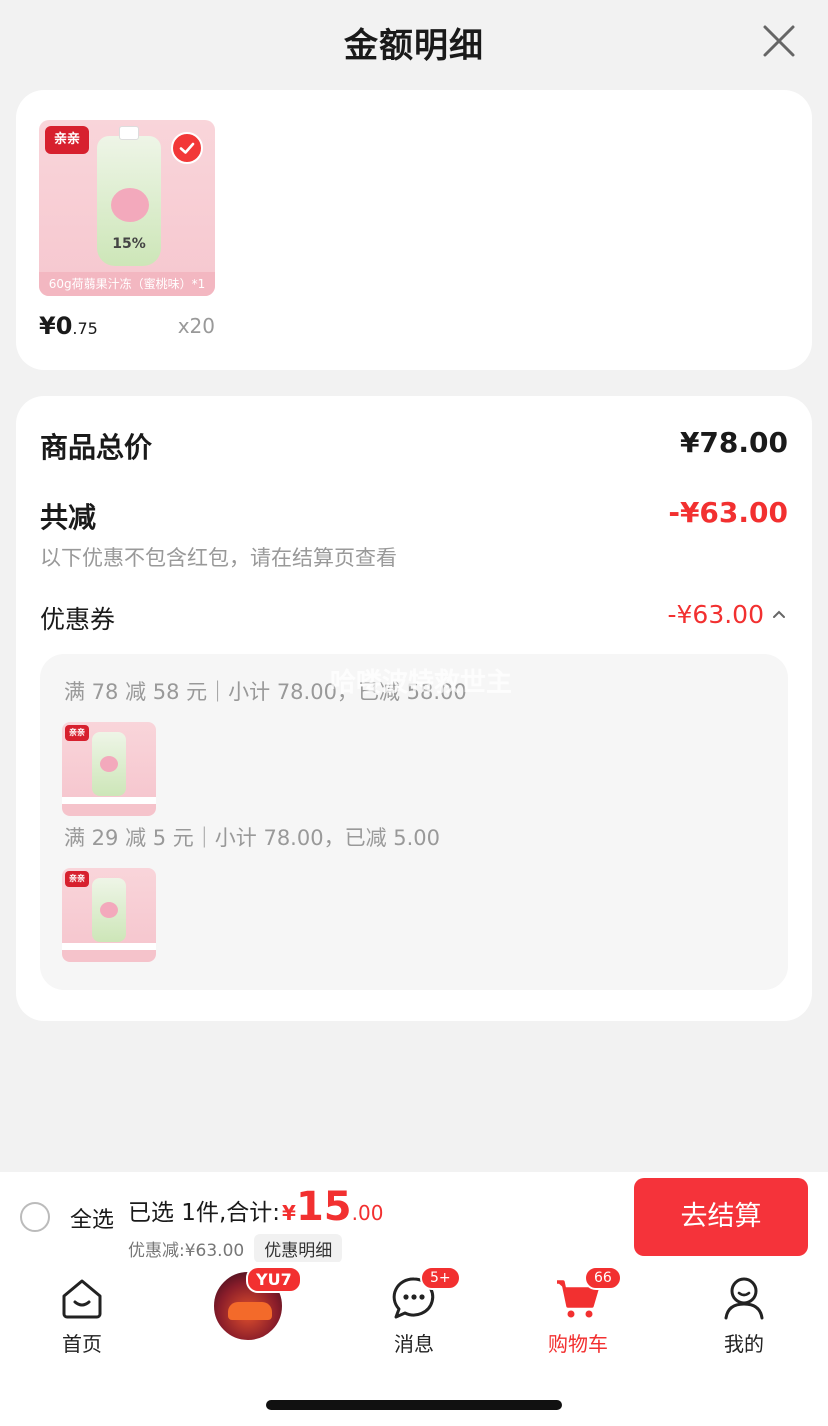 Image resolution: width=828 pixels, height=1426 pixels. I want to click on tab-cart: 66 购物车, so click(578, 1311).